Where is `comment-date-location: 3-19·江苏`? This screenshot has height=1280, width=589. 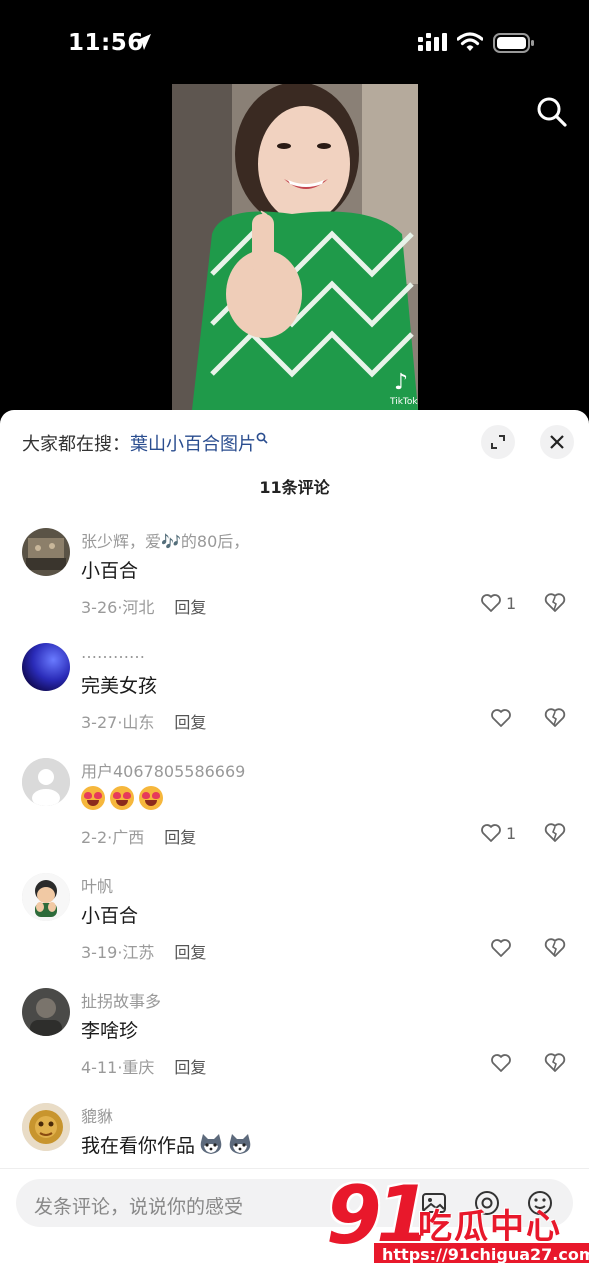
comment-date-location: 3-19·江苏 is located at coordinates (118, 952).